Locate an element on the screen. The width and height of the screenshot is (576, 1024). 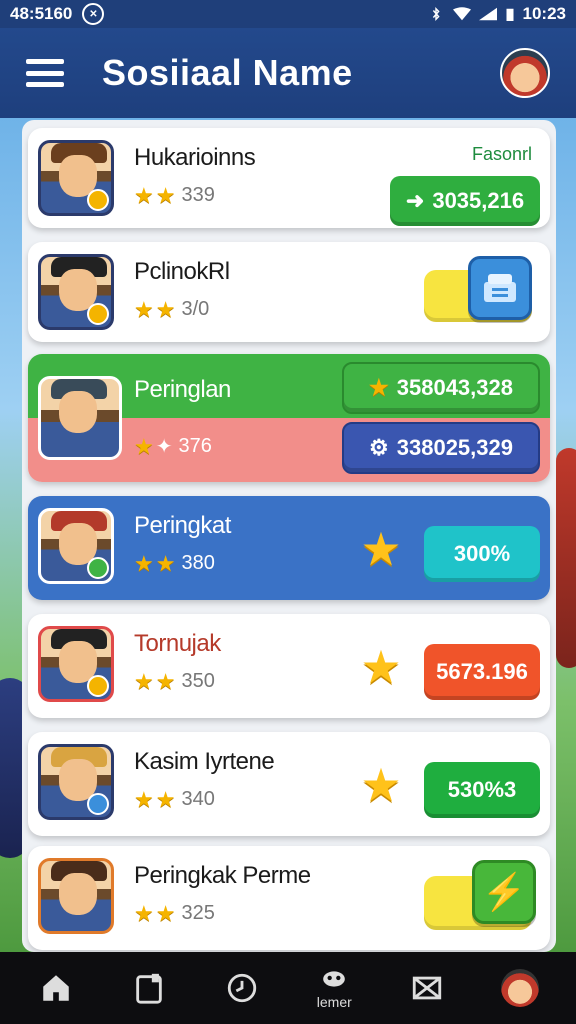
lightning-icon: ⚡ is located at coordinates (504, 891).